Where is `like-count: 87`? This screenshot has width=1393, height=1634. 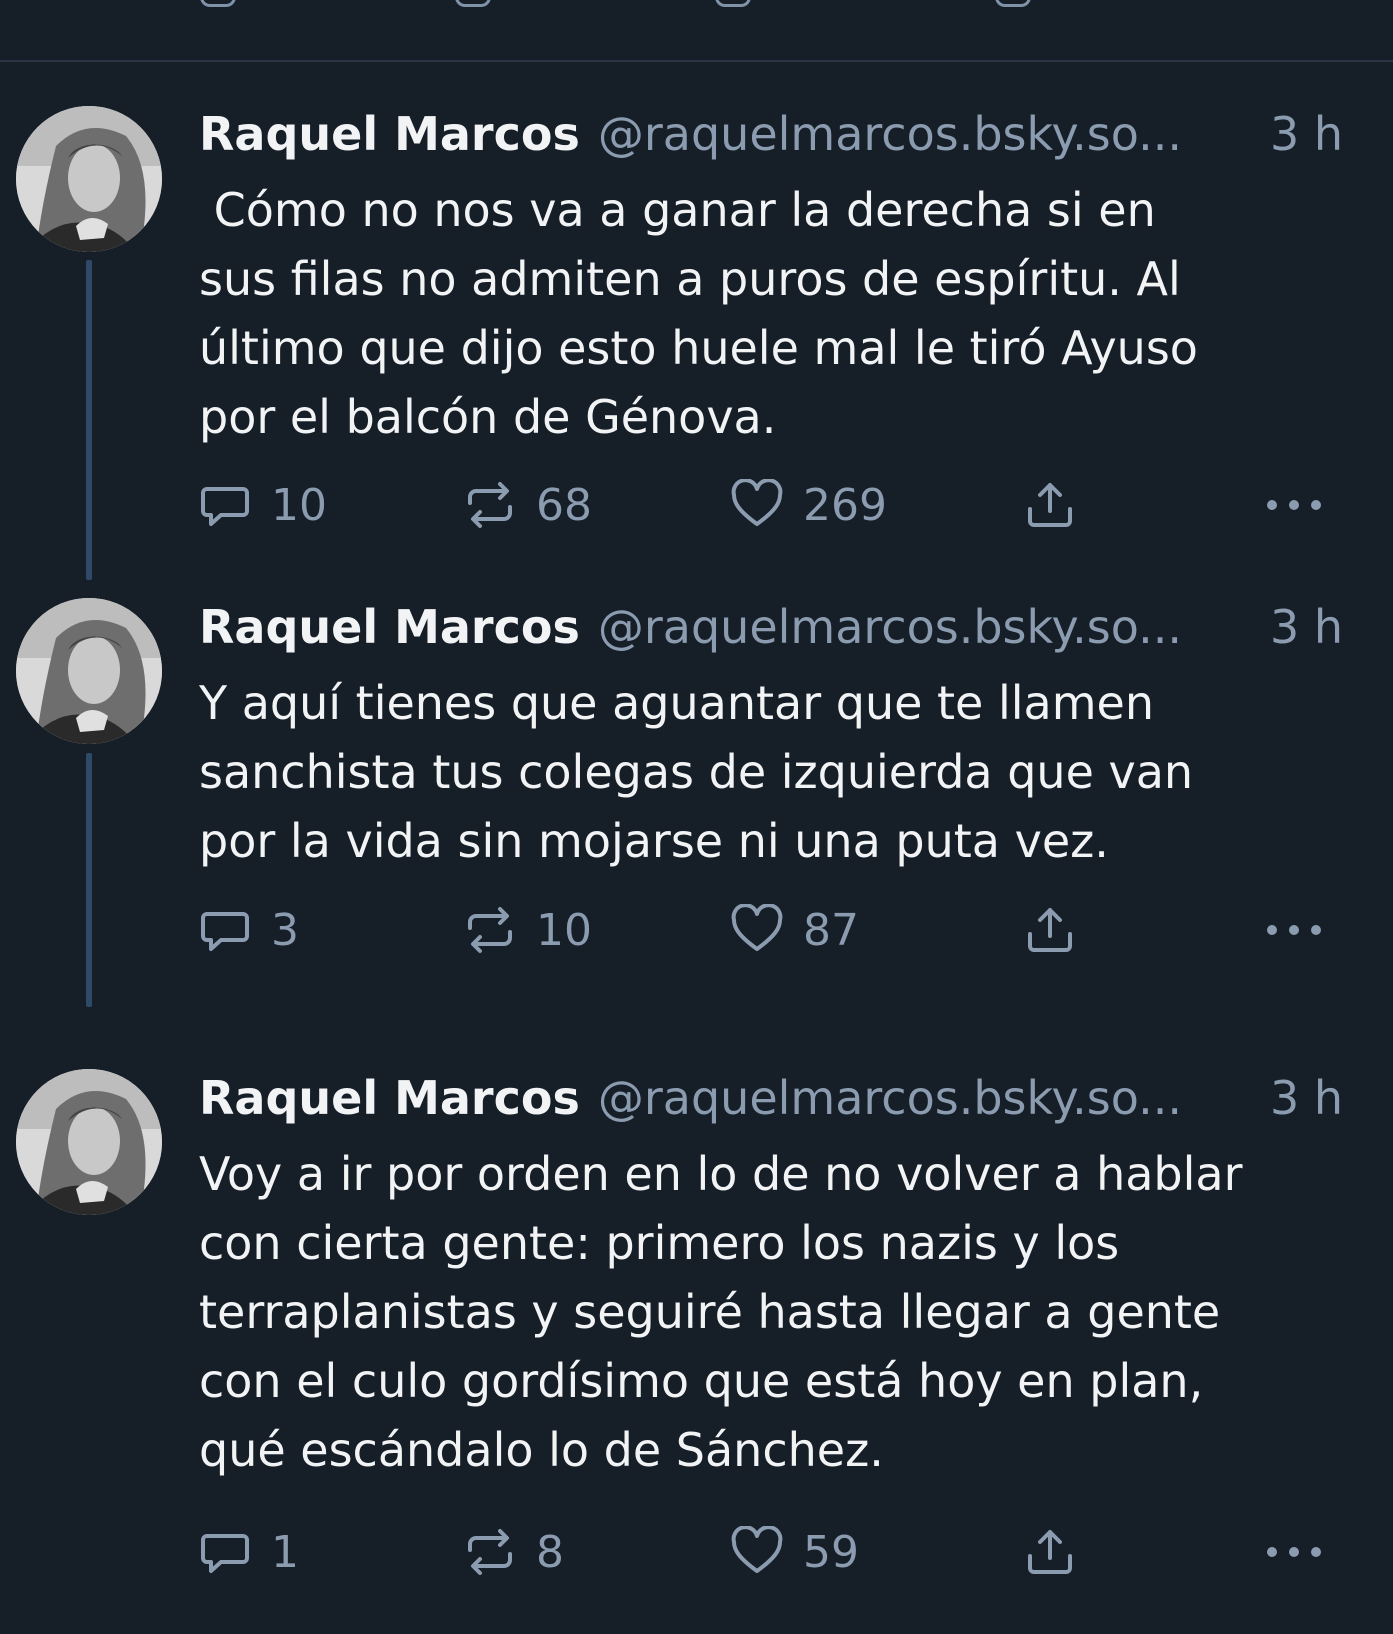
like-count: 87 is located at coordinates (831, 930).